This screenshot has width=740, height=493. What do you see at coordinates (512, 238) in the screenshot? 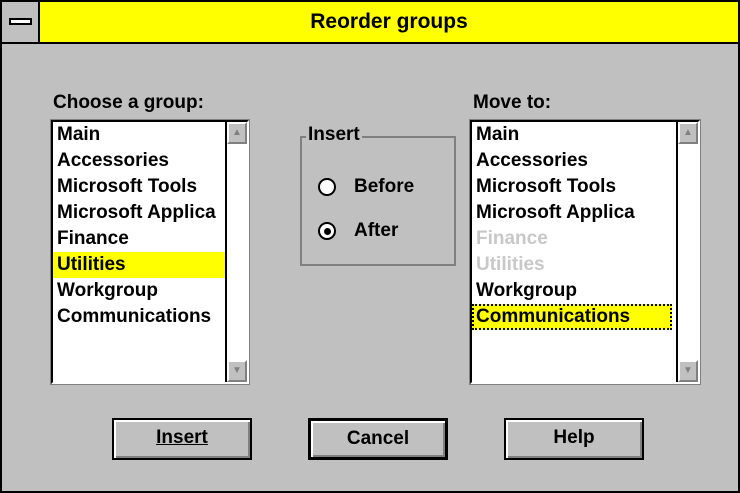
I see `list-item-disabled: Finance` at bounding box center [512, 238].